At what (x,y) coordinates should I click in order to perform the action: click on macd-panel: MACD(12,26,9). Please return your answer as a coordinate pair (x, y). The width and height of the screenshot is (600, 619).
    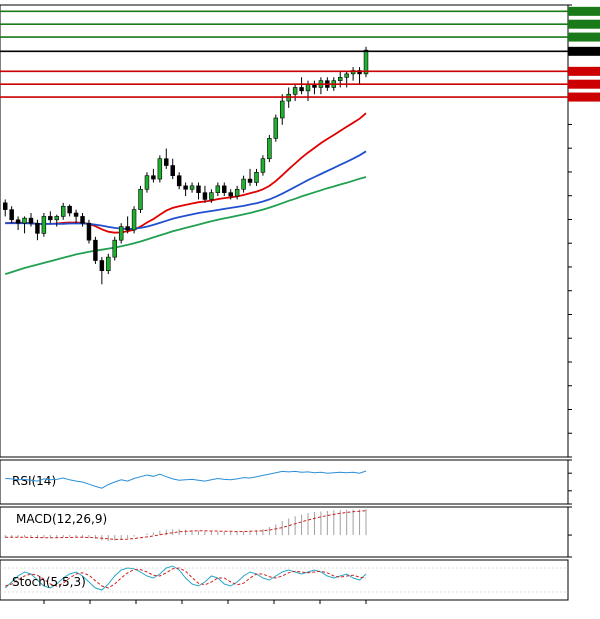
    Looking at the image, I should click on (286, 532).